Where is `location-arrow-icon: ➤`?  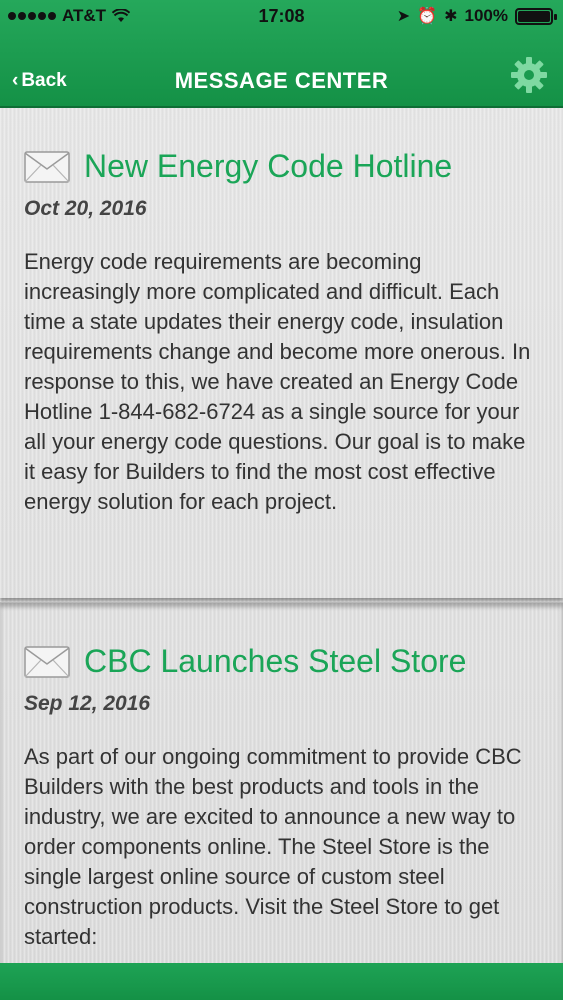 location-arrow-icon: ➤ is located at coordinates (403, 16).